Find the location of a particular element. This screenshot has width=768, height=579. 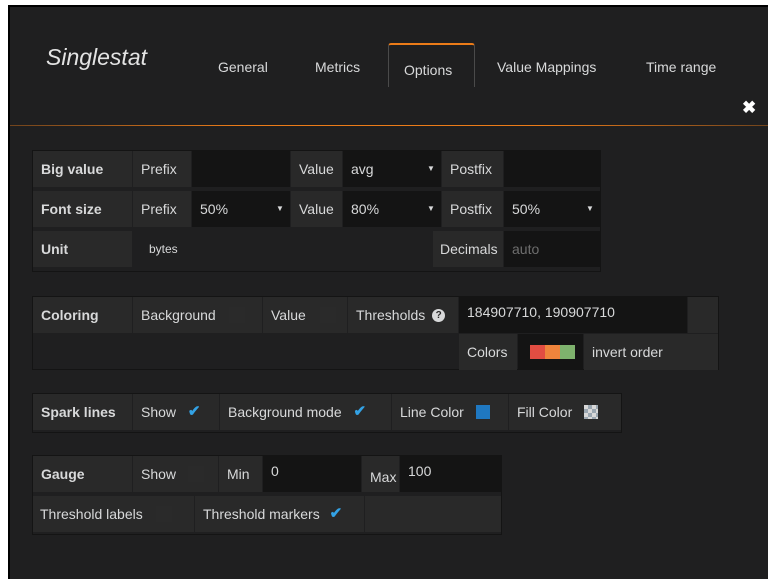

font-size-value-select: 80% ▼ is located at coordinates (392, 209).